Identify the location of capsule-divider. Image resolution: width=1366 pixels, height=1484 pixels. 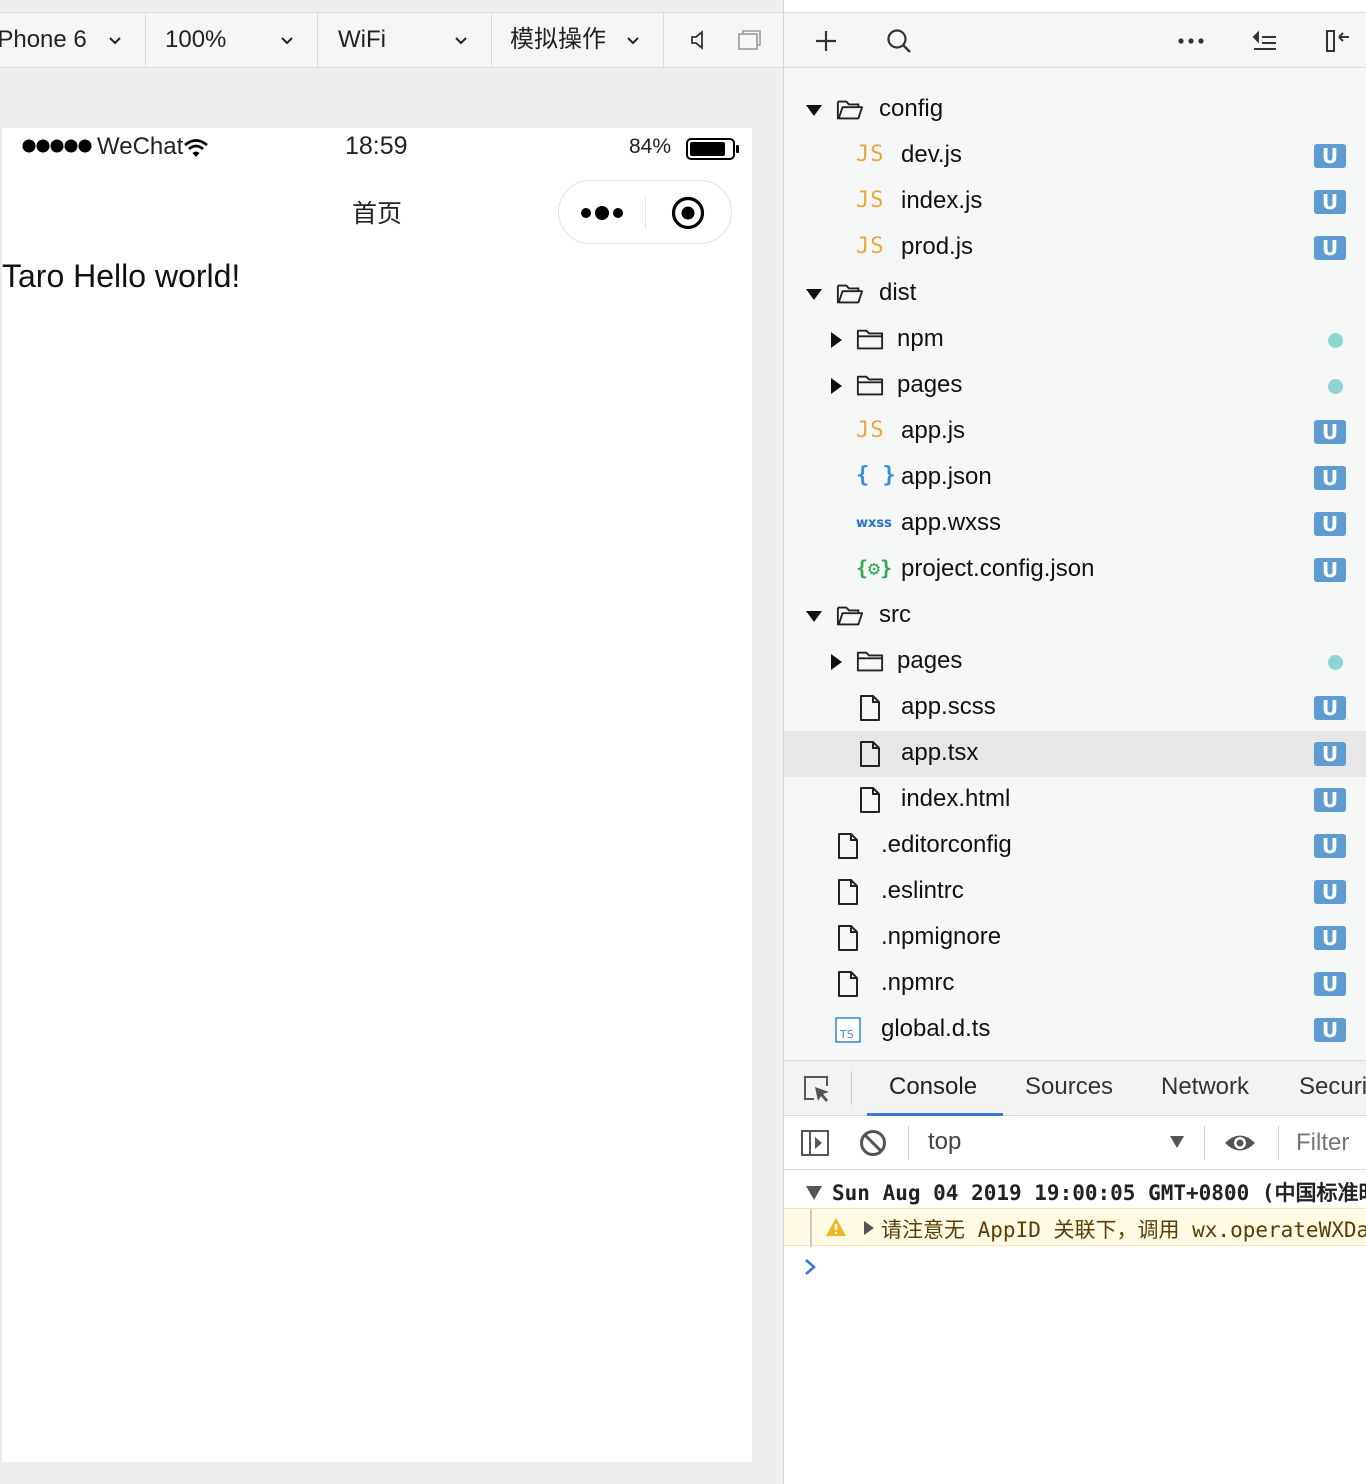
(645, 213).